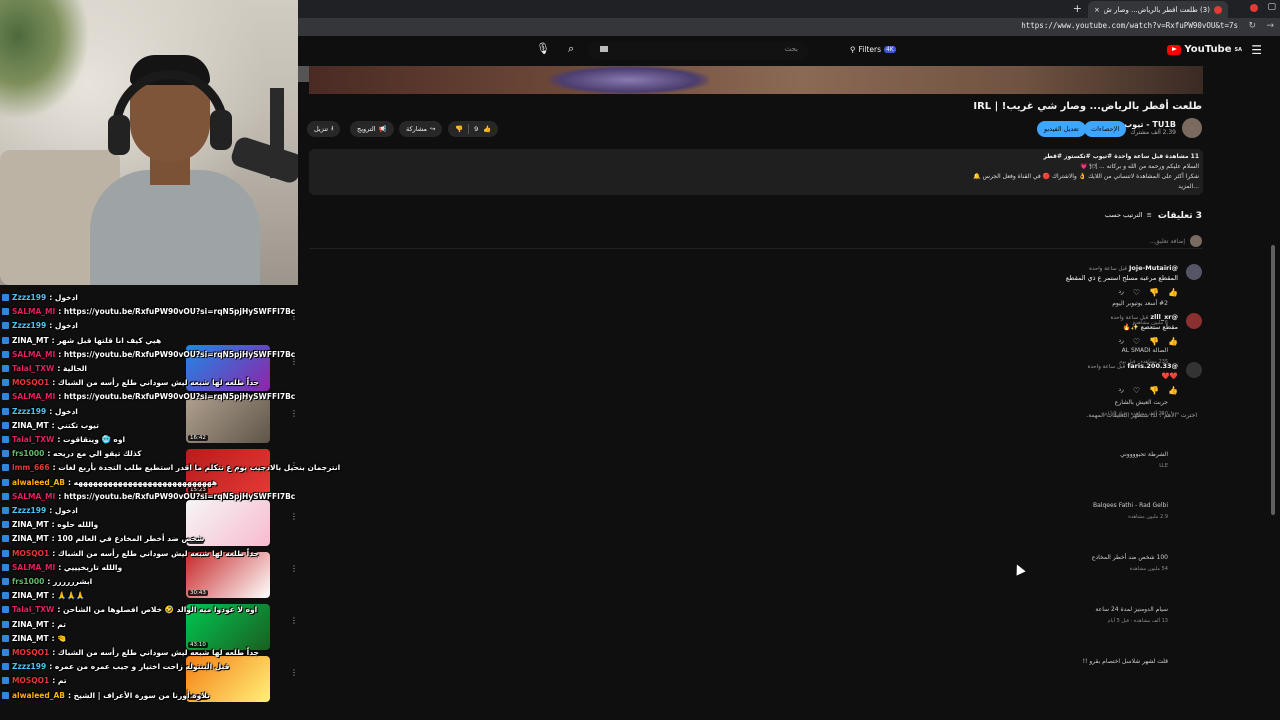 The width and height of the screenshot is (1280, 720). I want to click on channel-name: TU1B - تيوب, so click(1150, 124).